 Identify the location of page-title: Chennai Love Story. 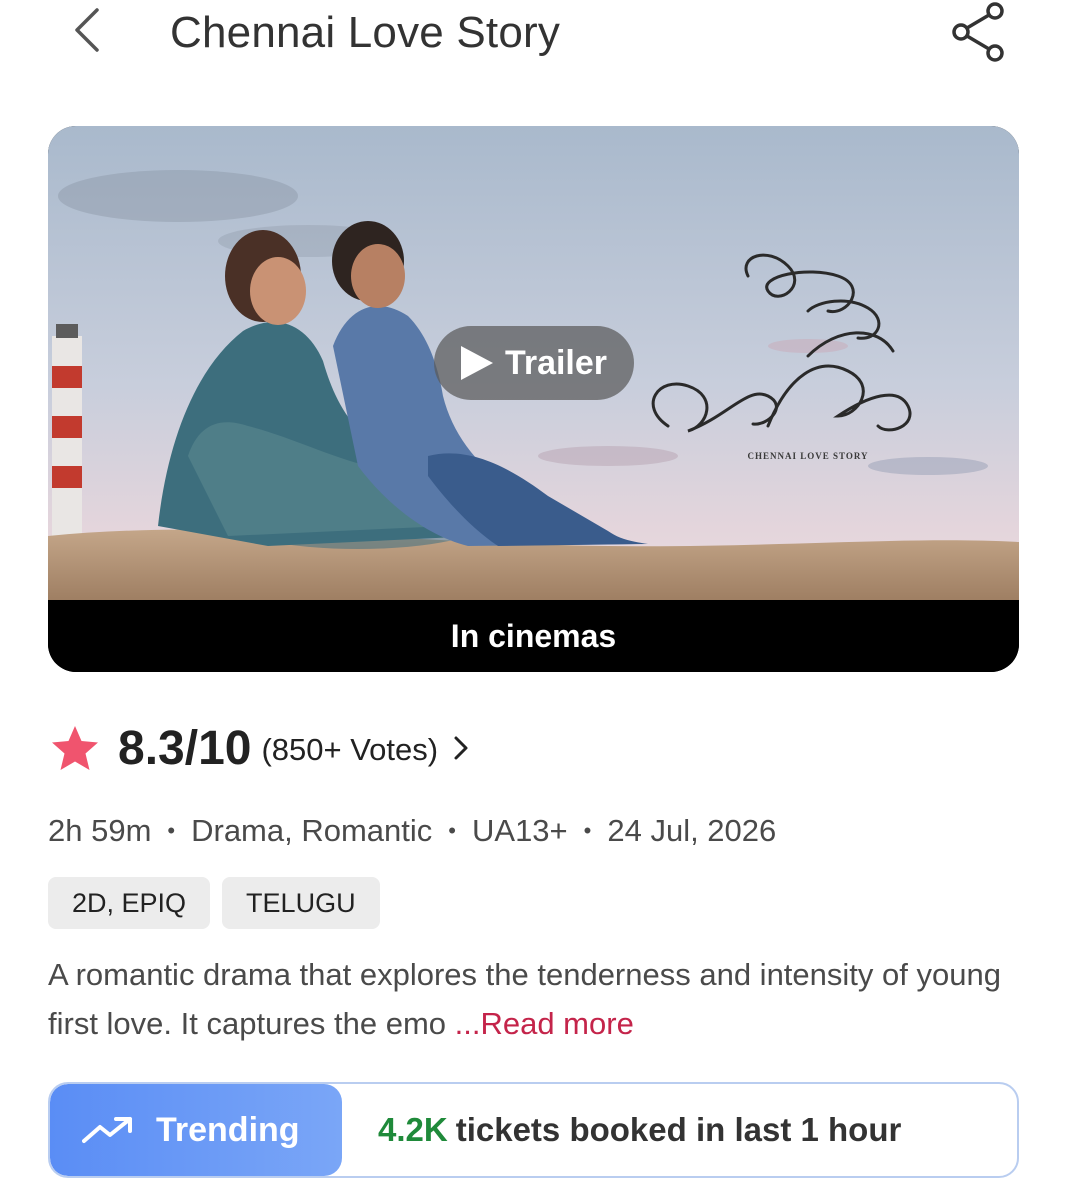
(365, 32).